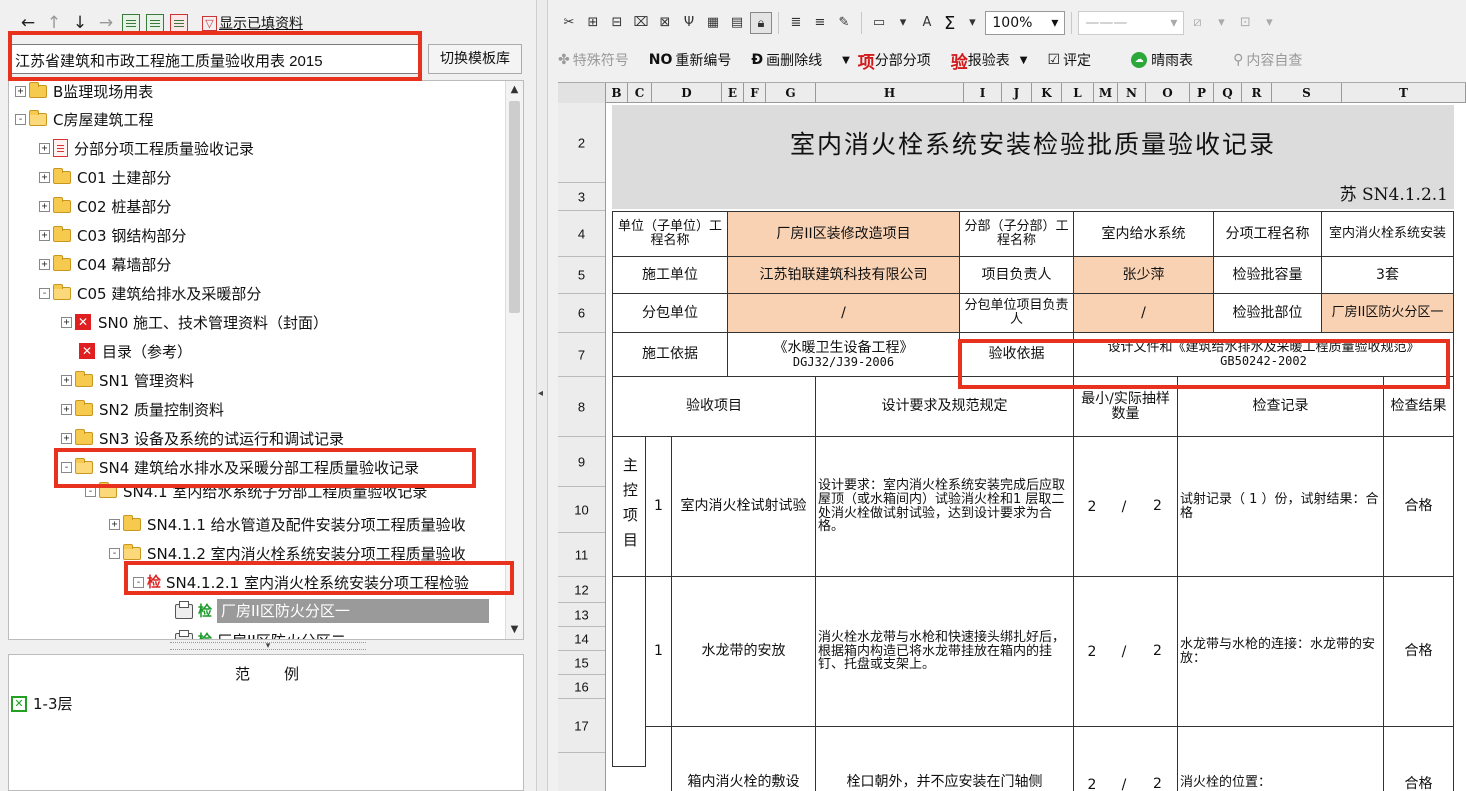  I want to click on form-code: 苏 SN4.1.2.1, so click(1033, 195).